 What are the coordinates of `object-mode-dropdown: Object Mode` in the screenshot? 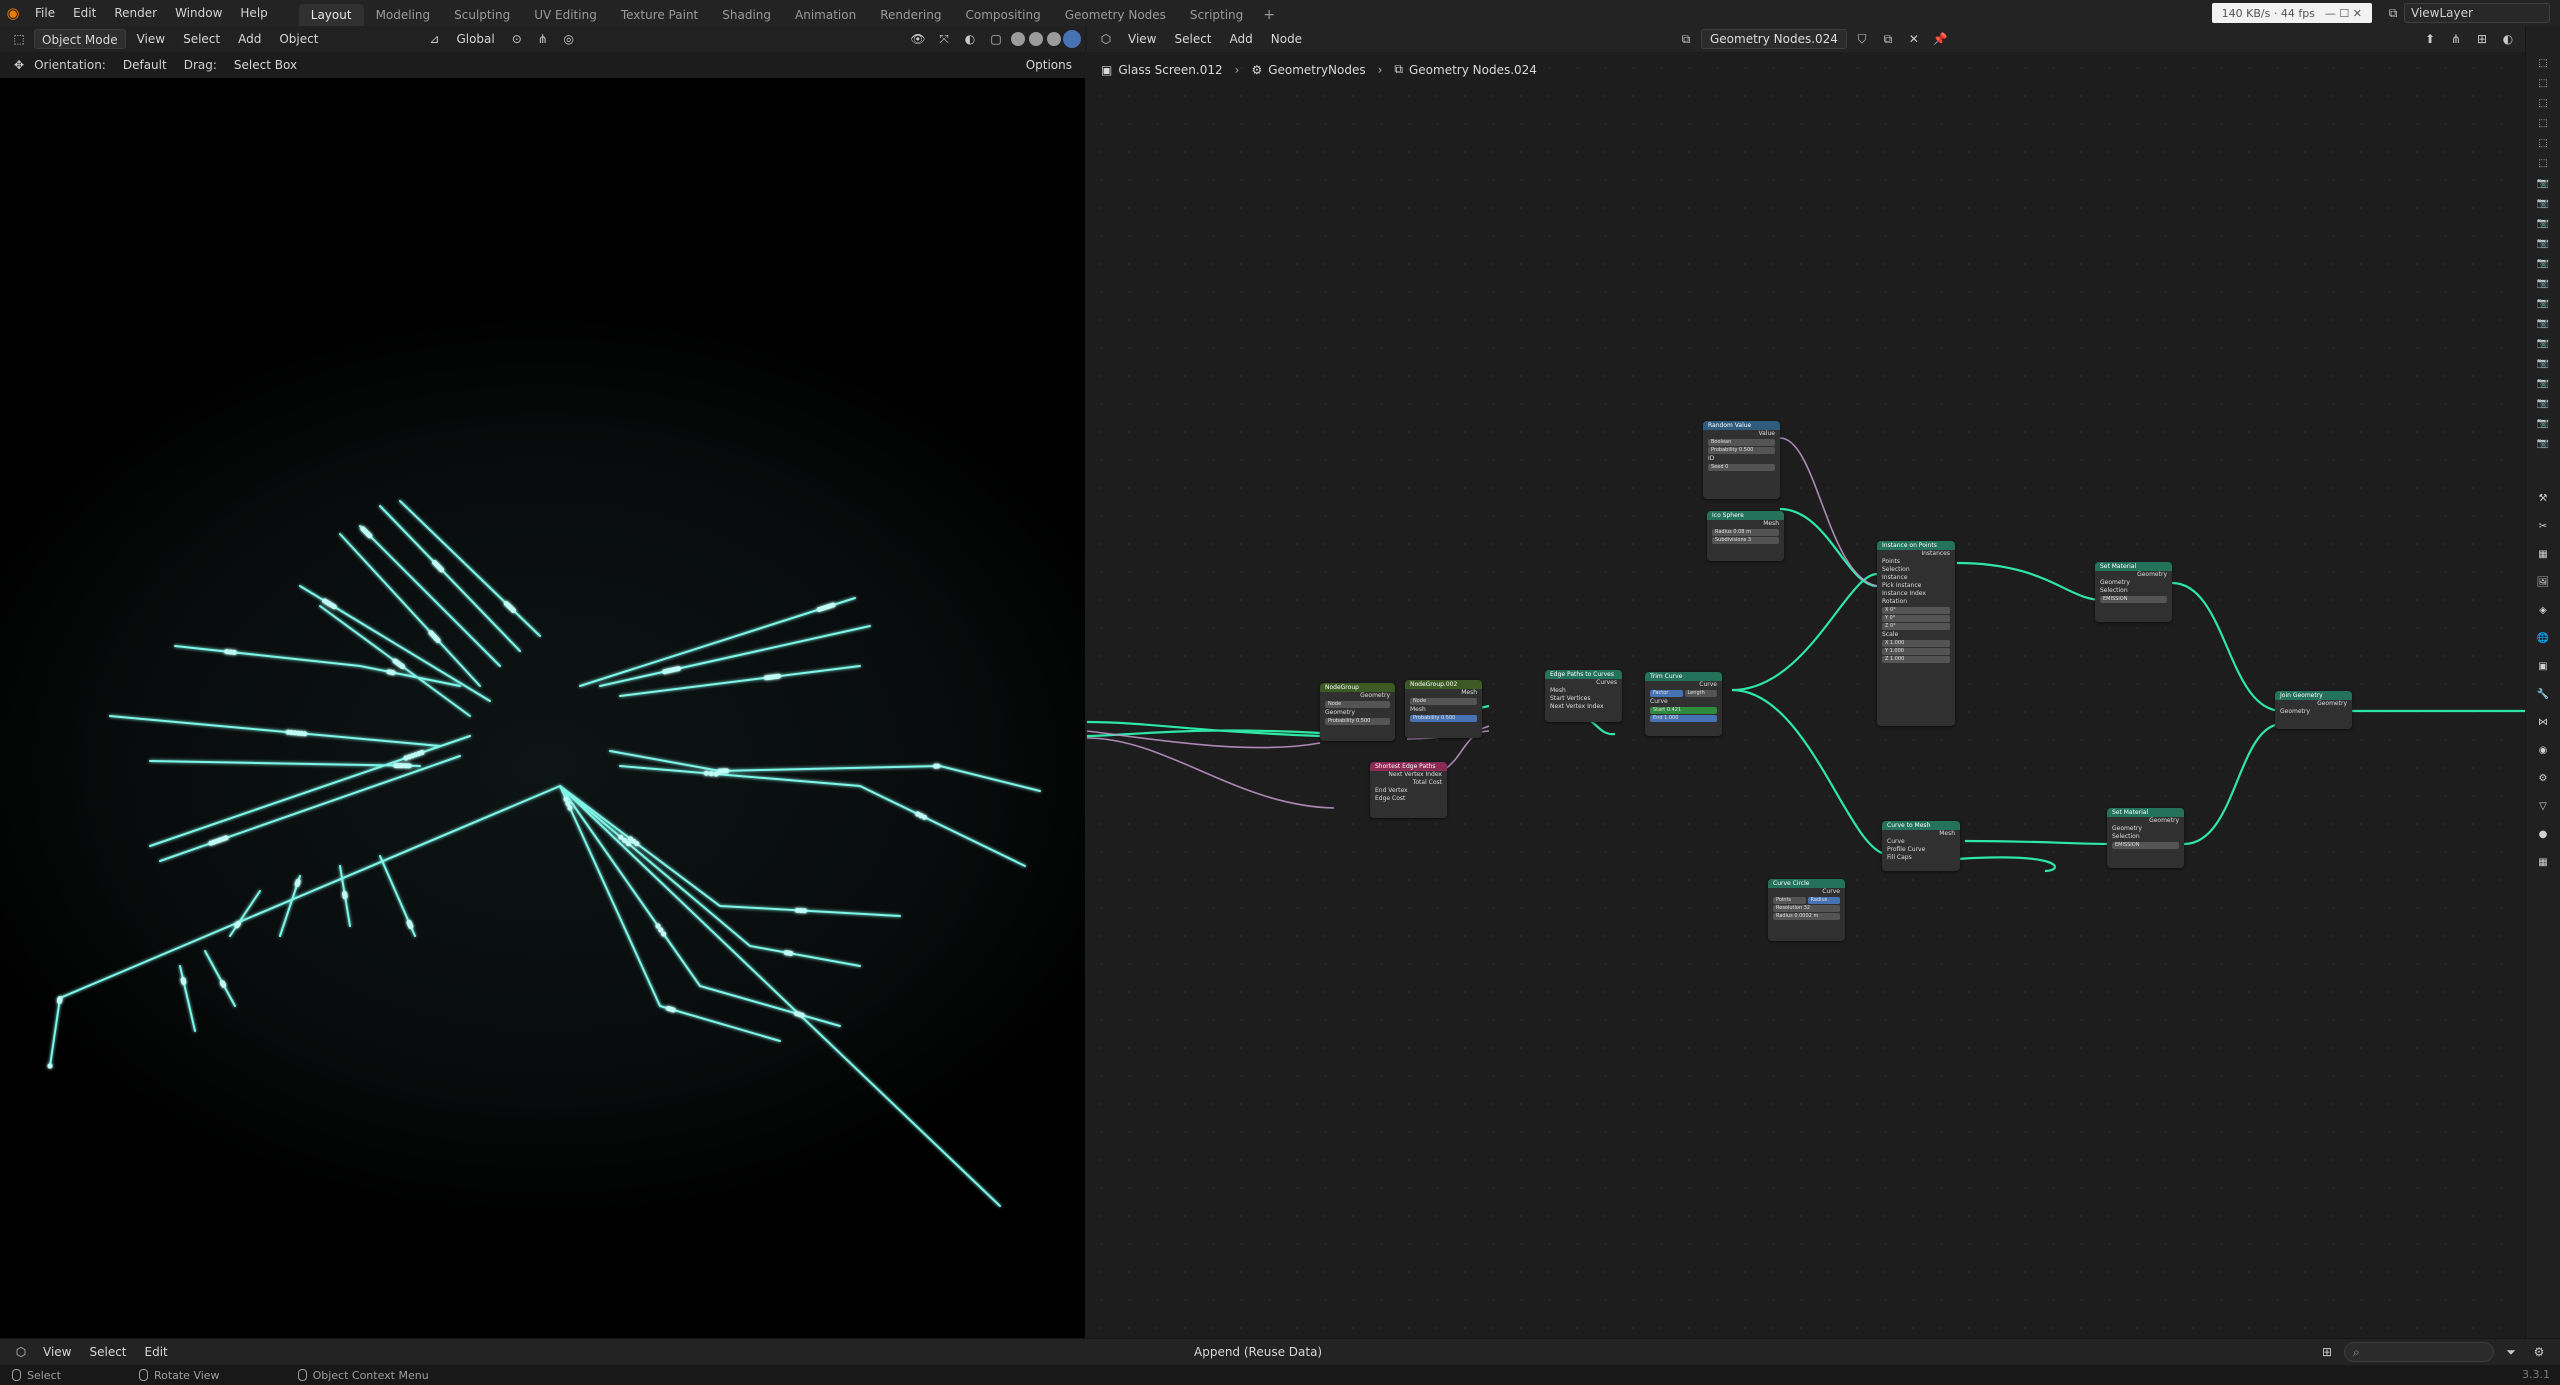 It's located at (80, 39).